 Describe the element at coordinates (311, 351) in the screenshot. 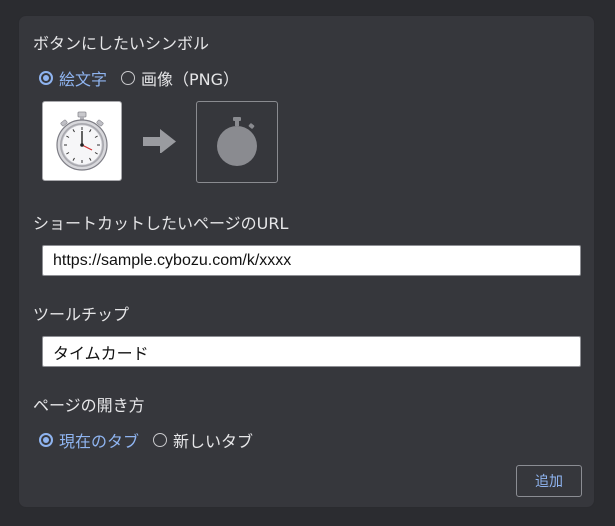

I see `tooltip-input` at that location.